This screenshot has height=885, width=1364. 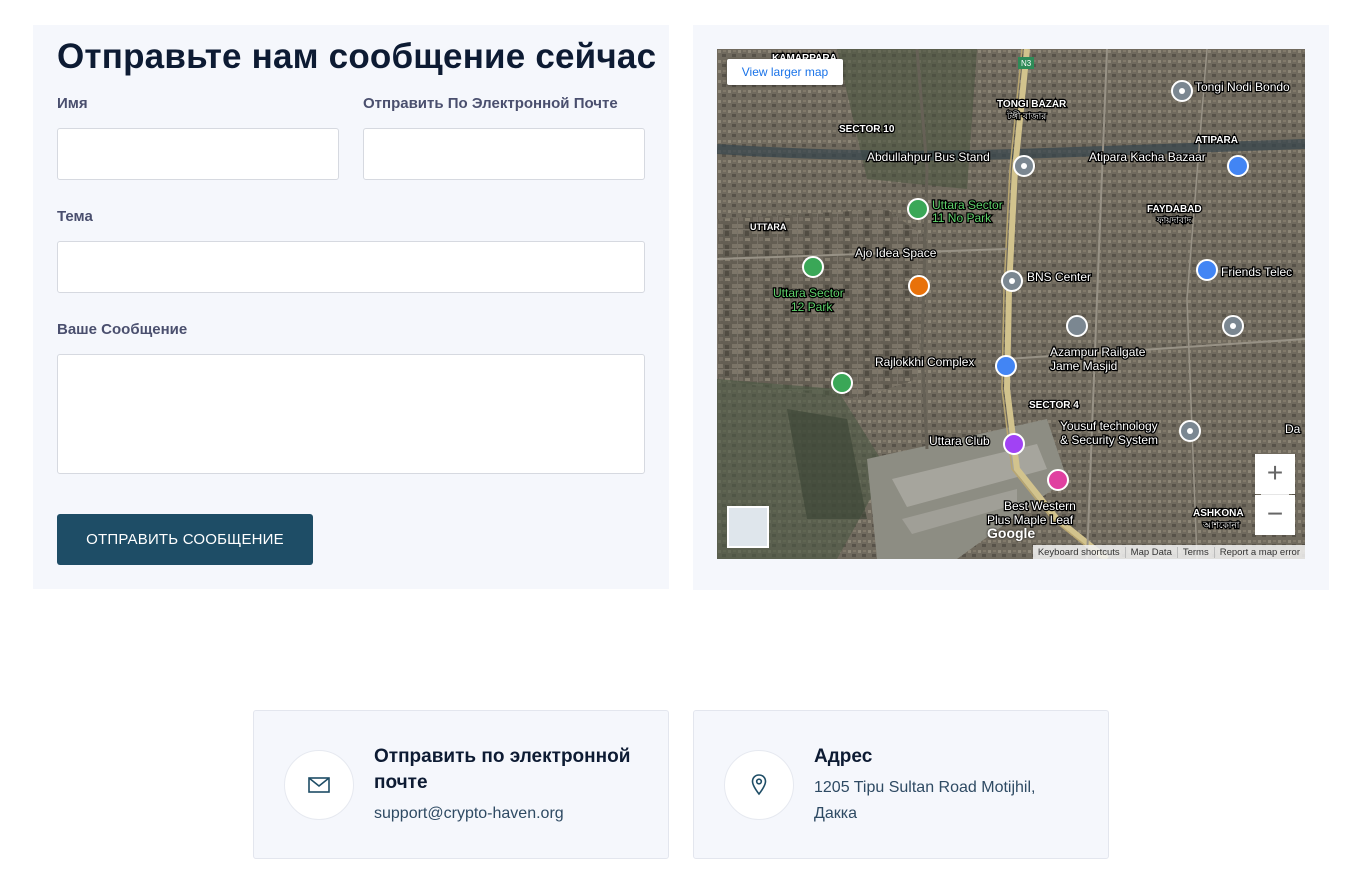 I want to click on subject-label: Тема, so click(x=75, y=216).